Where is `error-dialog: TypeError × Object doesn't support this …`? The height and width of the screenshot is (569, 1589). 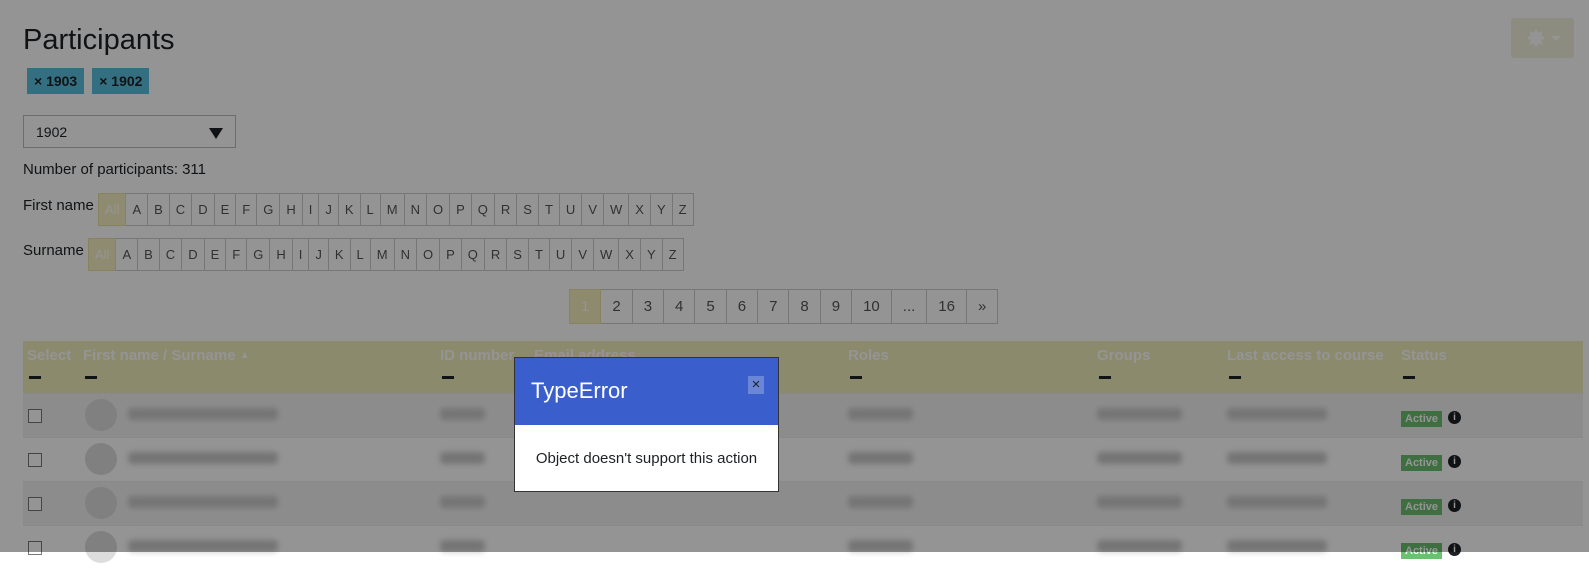 error-dialog: TypeError × Object doesn't support this … is located at coordinates (646, 424).